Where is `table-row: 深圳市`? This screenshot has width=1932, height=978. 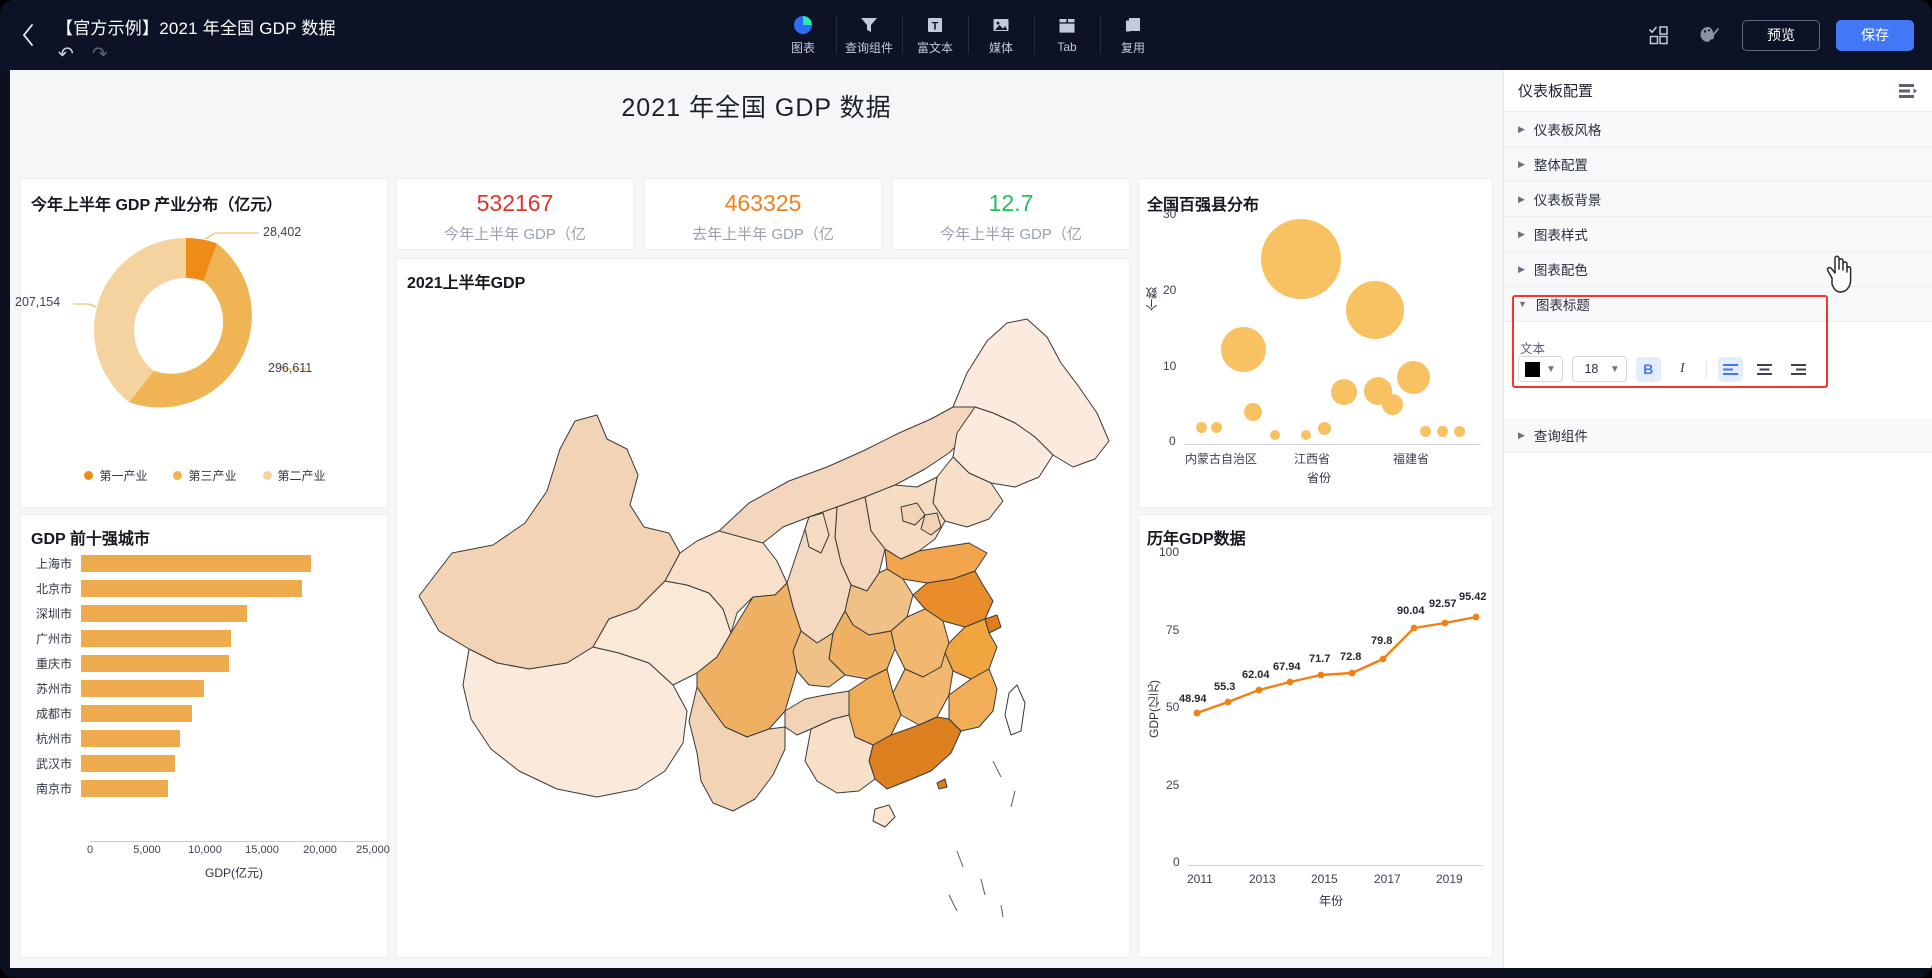 table-row: 深圳市 is located at coordinates (205, 613).